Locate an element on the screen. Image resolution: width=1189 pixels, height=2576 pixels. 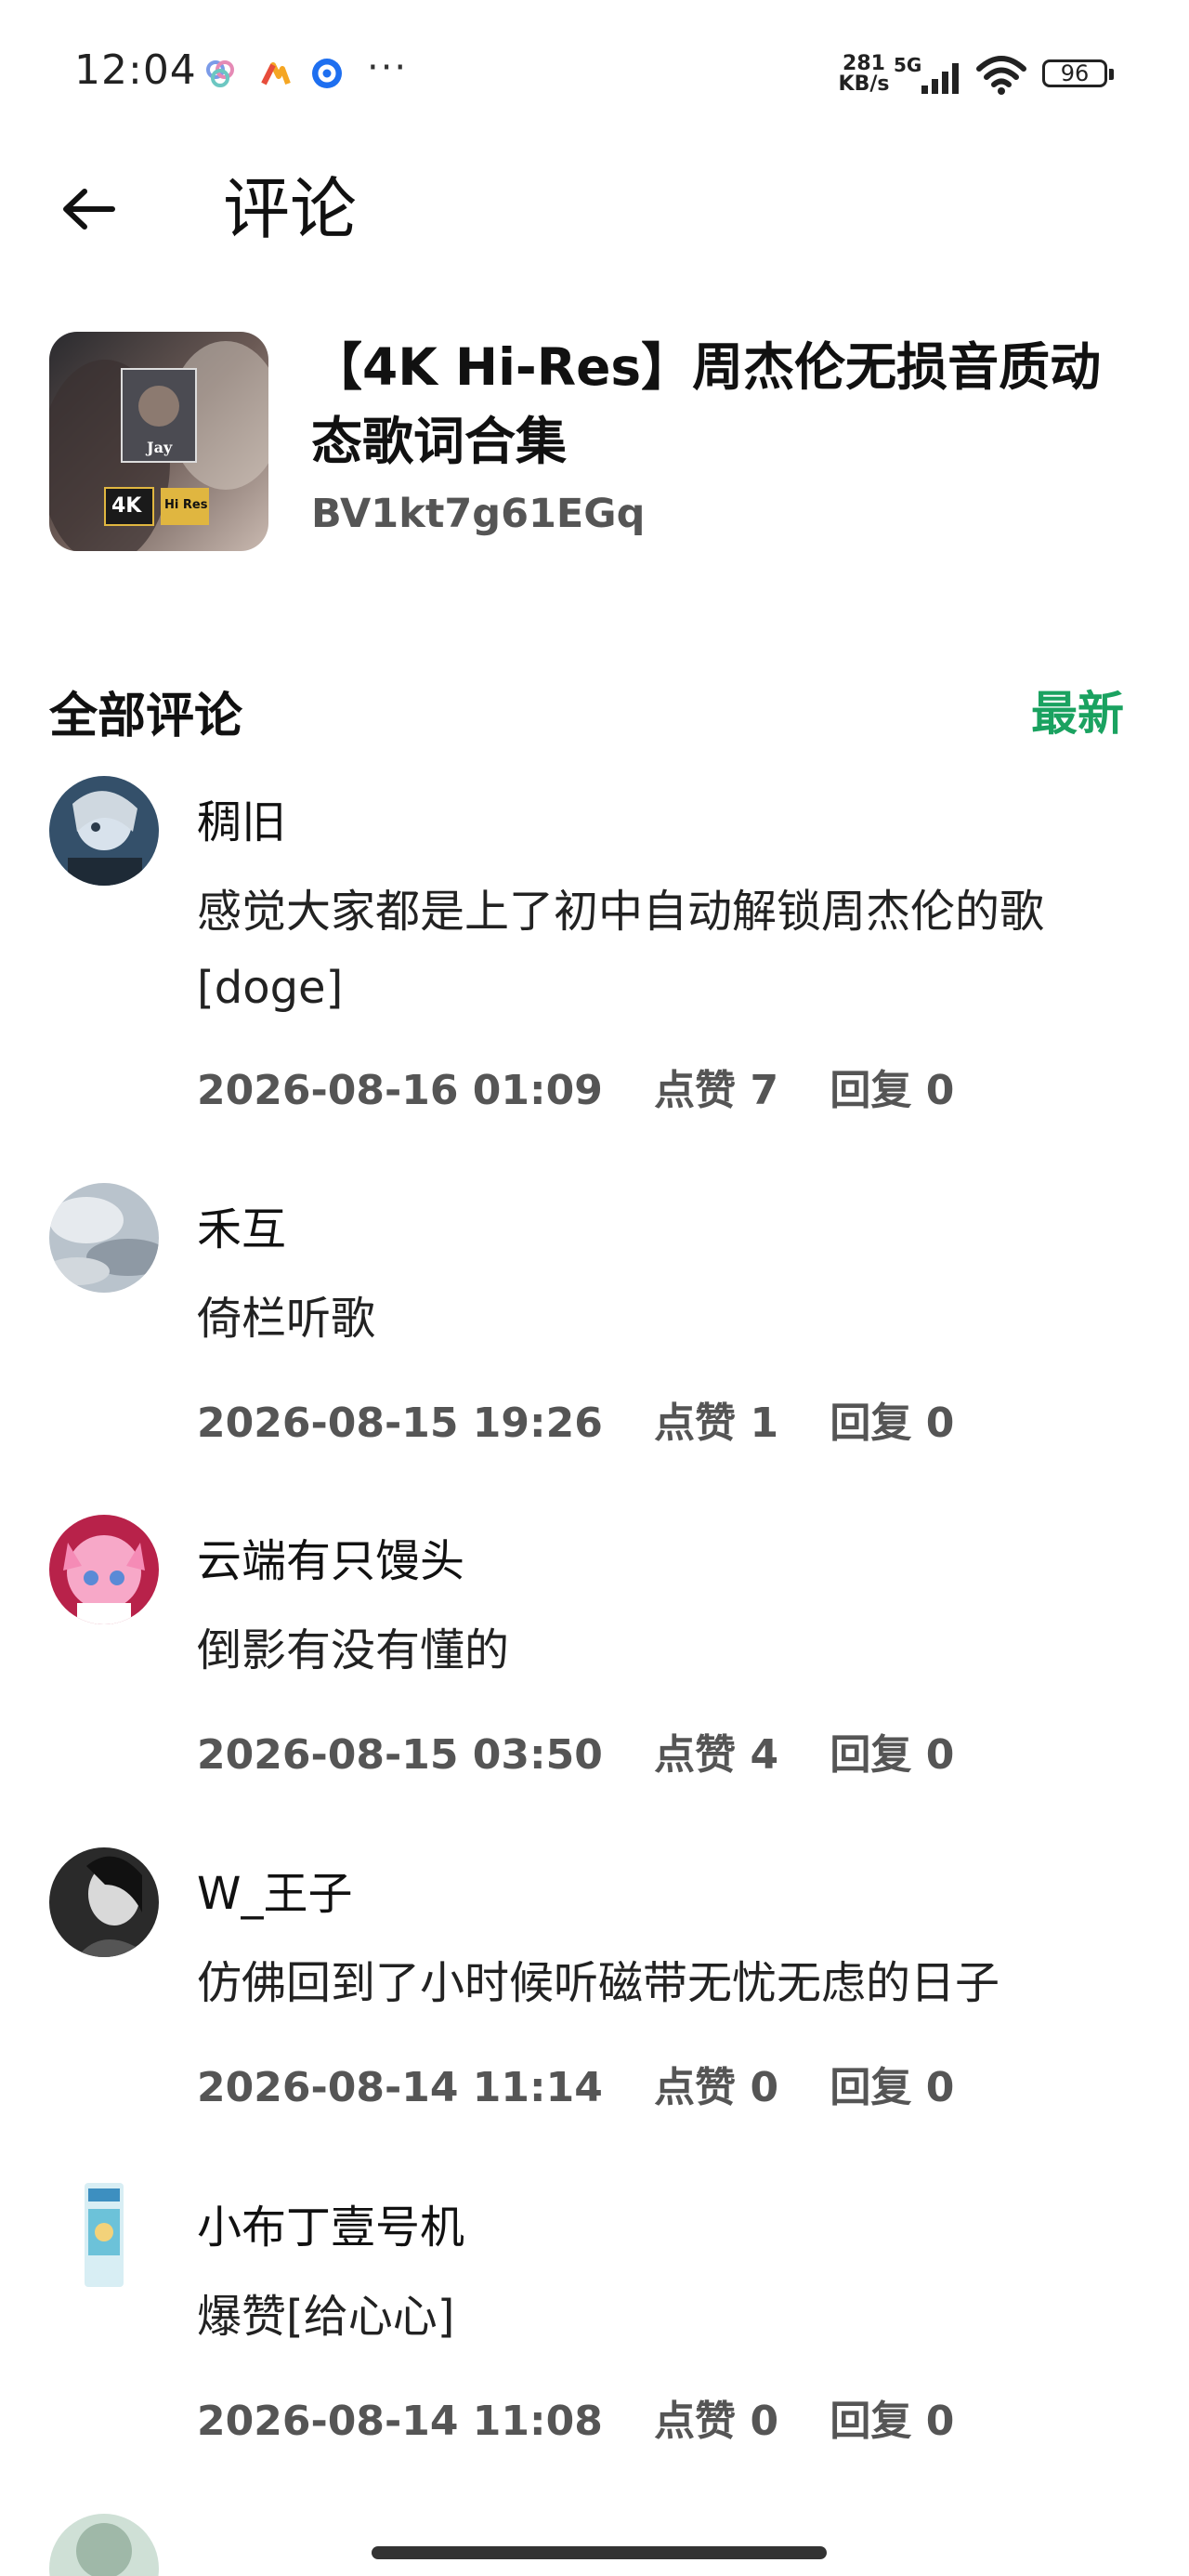
sort-latest-button: 最新 is located at coordinates (1077, 710).